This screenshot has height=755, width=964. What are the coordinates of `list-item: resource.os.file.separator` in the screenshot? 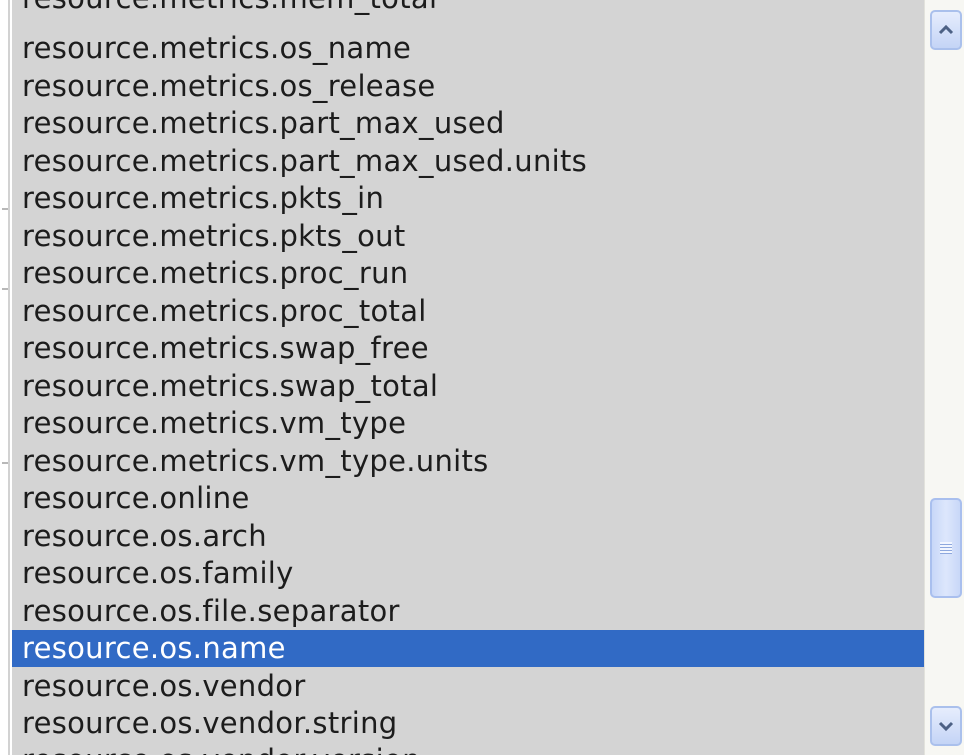 It's located at (468, 611).